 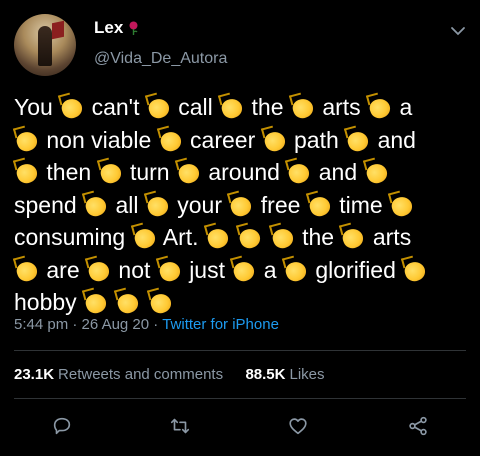 I want to click on tweet-word: spend, so click(x=45, y=204).